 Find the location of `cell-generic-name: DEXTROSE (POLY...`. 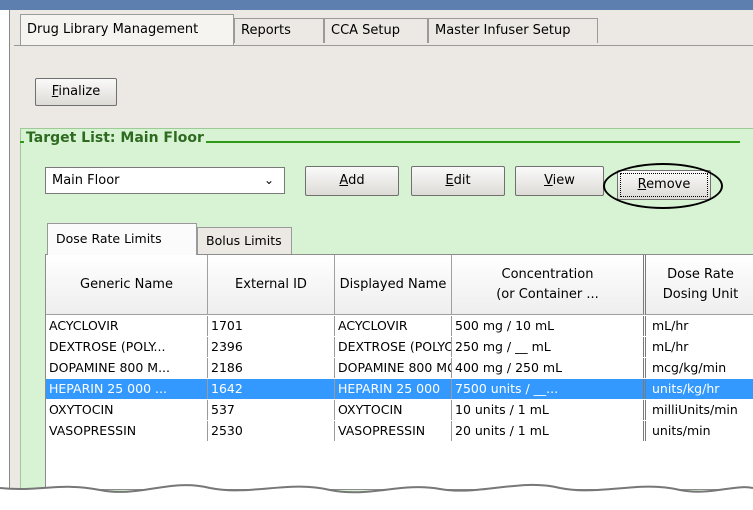

cell-generic-name: DEXTROSE (POLY... is located at coordinates (127, 347).